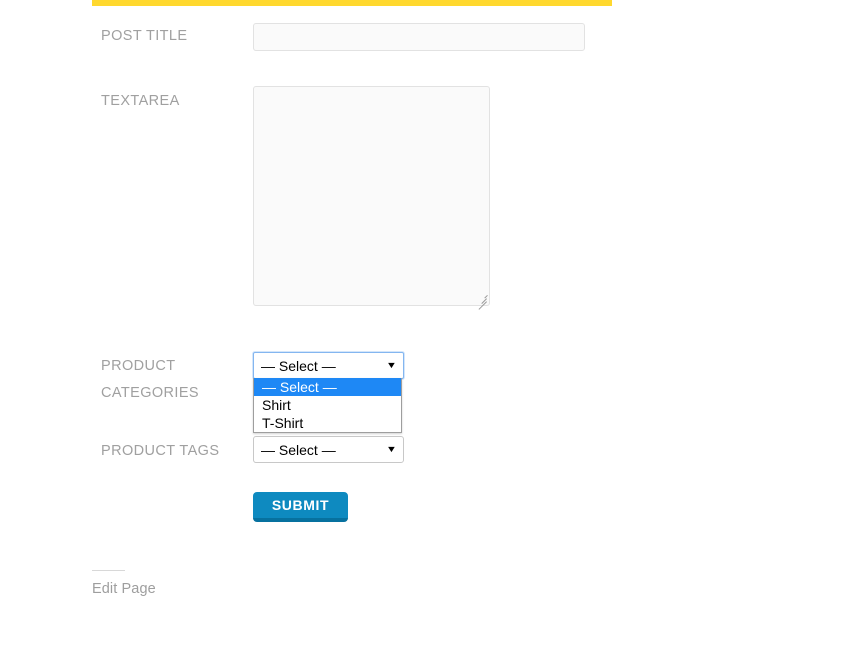 This screenshot has height=672, width=847. What do you see at coordinates (144, 36) in the screenshot?
I see `label-post-title: POST TITLE` at bounding box center [144, 36].